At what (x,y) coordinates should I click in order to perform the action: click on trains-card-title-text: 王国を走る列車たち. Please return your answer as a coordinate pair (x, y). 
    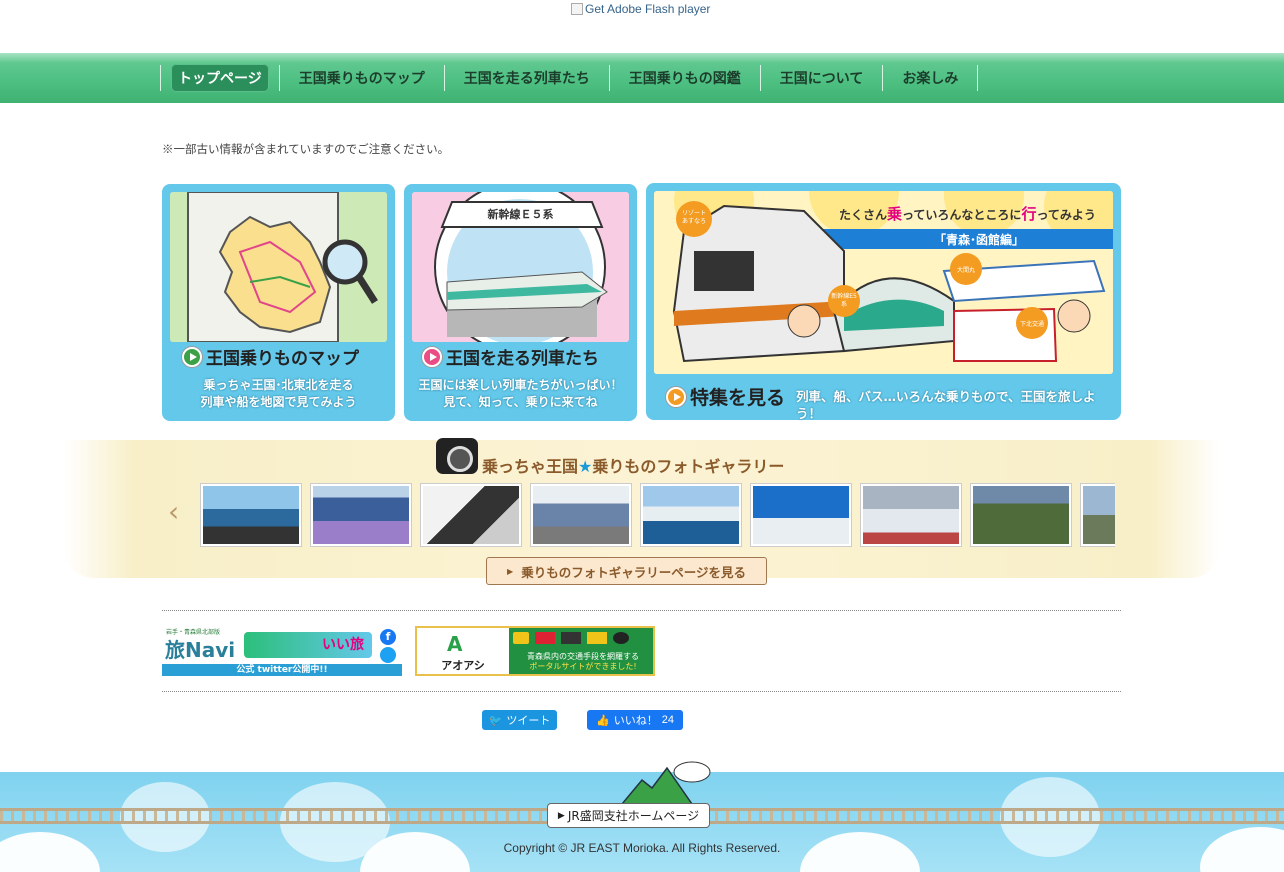
    Looking at the image, I should click on (522, 359).